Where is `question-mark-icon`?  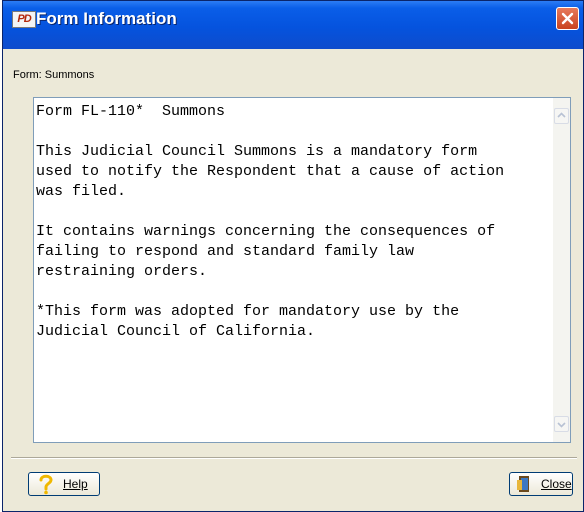 question-mark-icon is located at coordinates (46, 484).